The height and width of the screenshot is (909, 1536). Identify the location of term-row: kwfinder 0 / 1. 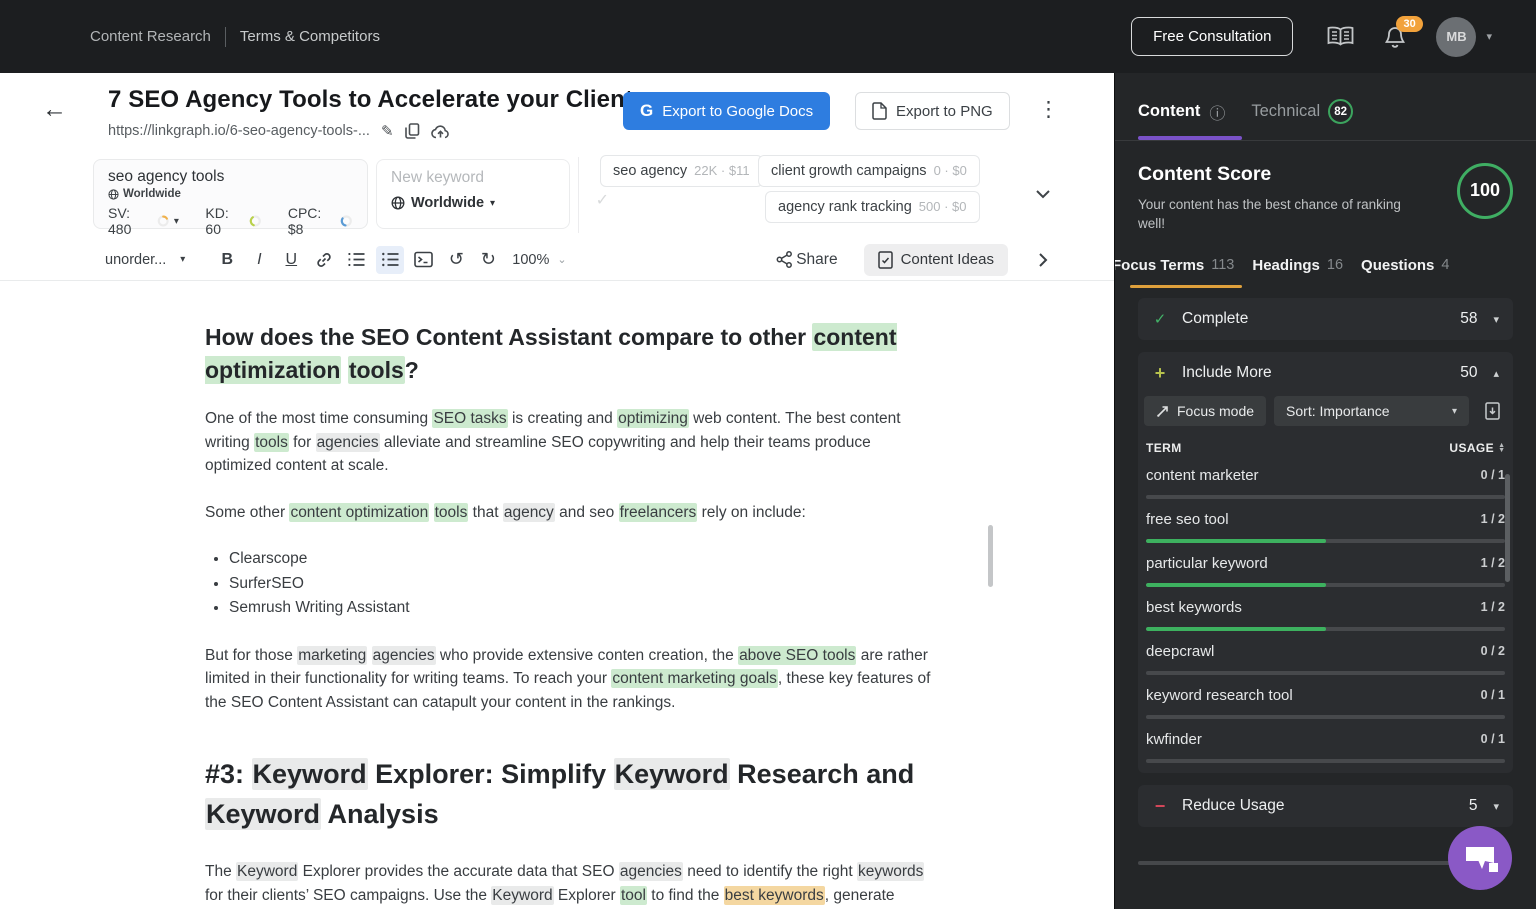
(1325, 741).